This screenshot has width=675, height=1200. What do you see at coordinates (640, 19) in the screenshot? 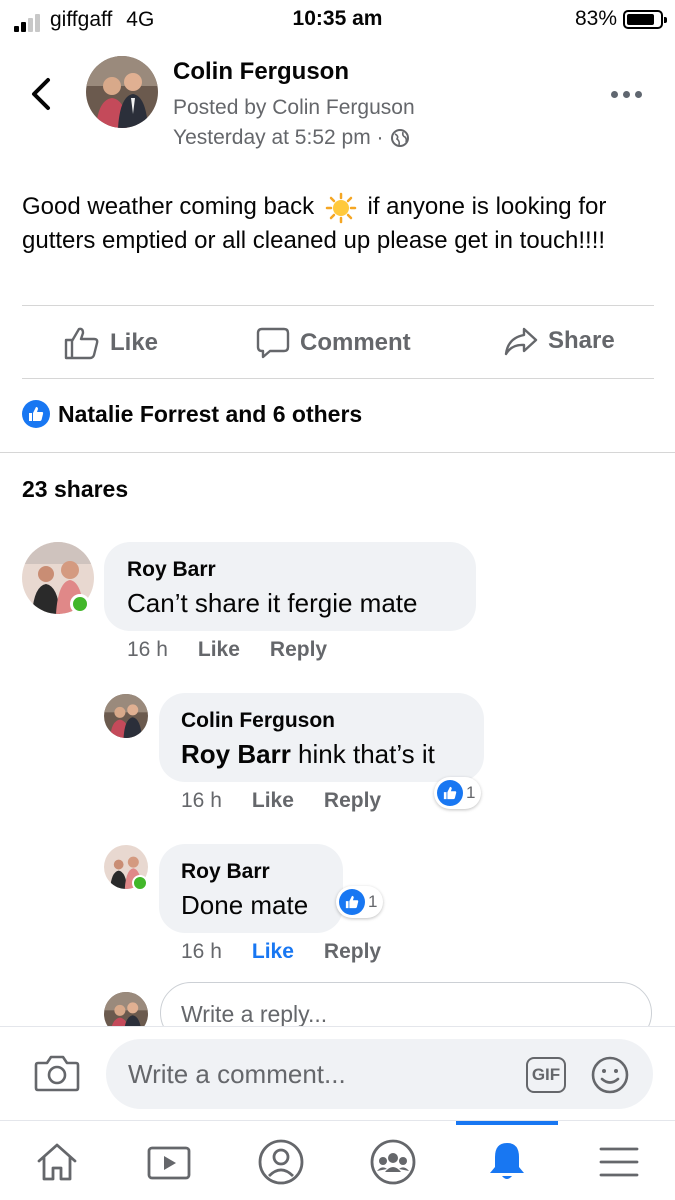
I see `battery-fill` at bounding box center [640, 19].